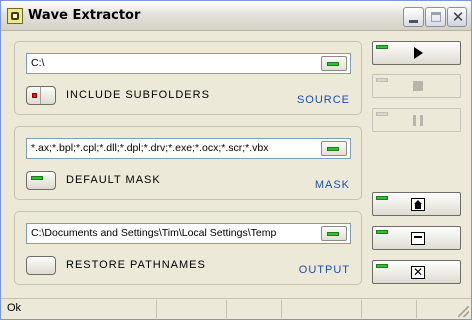 The height and width of the screenshot is (320, 472). I want to click on exit-button: ✕, so click(416, 272).